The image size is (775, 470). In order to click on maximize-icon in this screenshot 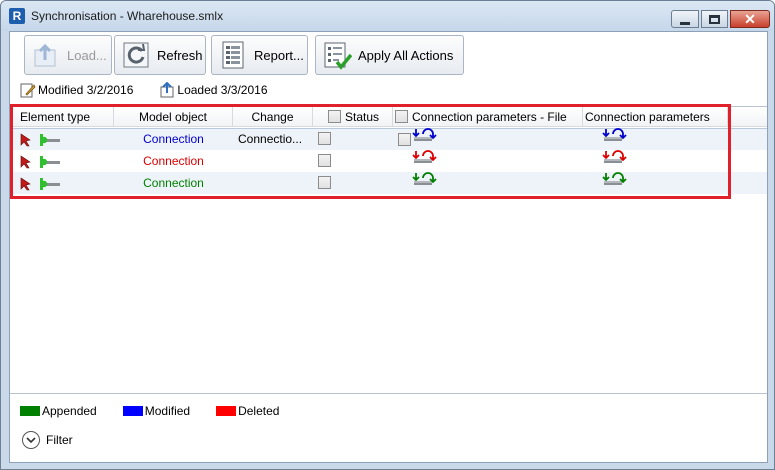, I will do `click(714, 19)`.